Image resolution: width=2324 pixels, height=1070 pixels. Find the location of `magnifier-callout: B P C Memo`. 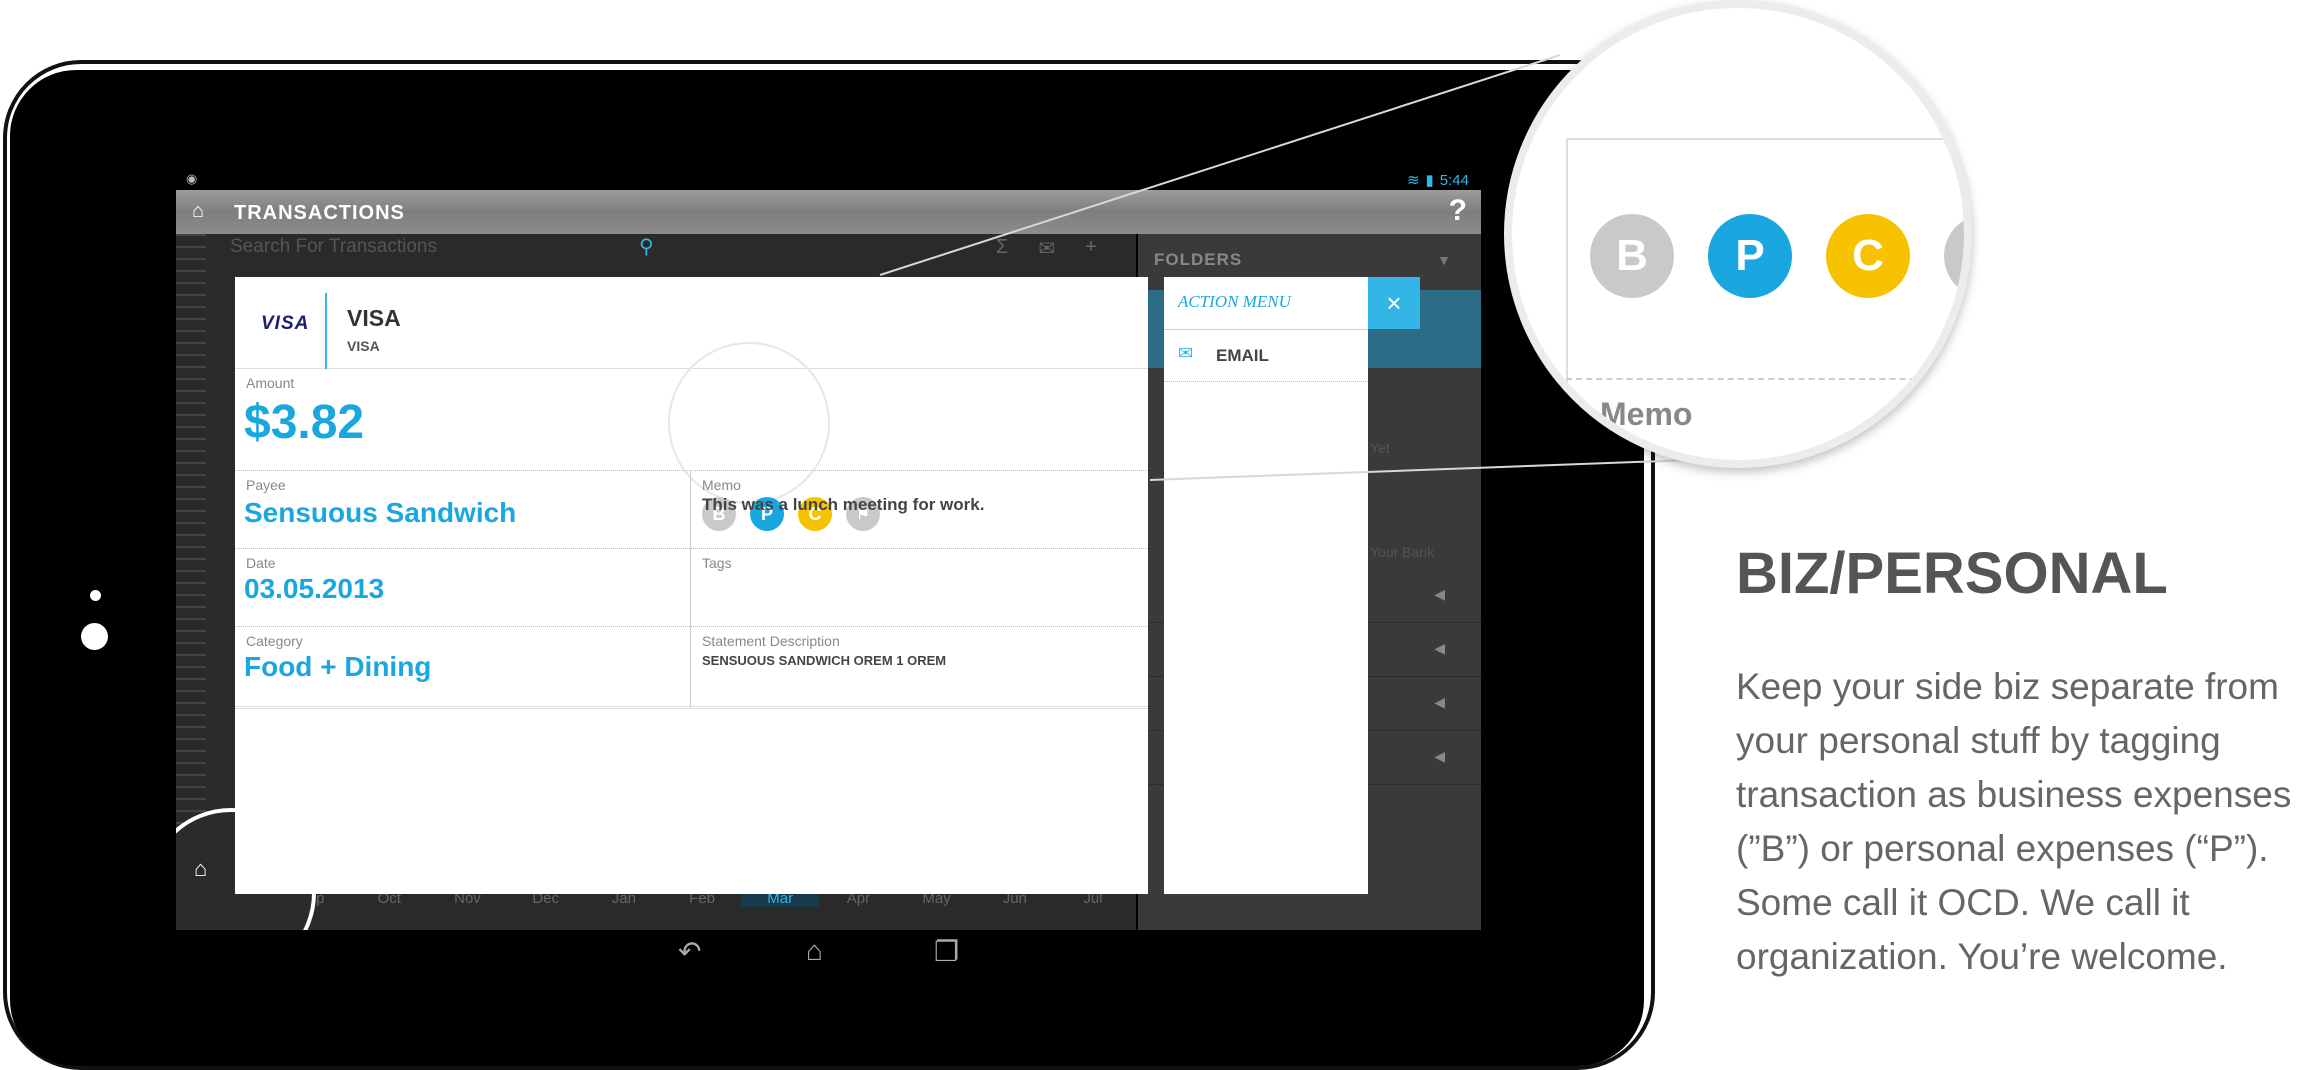

magnifier-callout: B P C Memo is located at coordinates (1738, 234).